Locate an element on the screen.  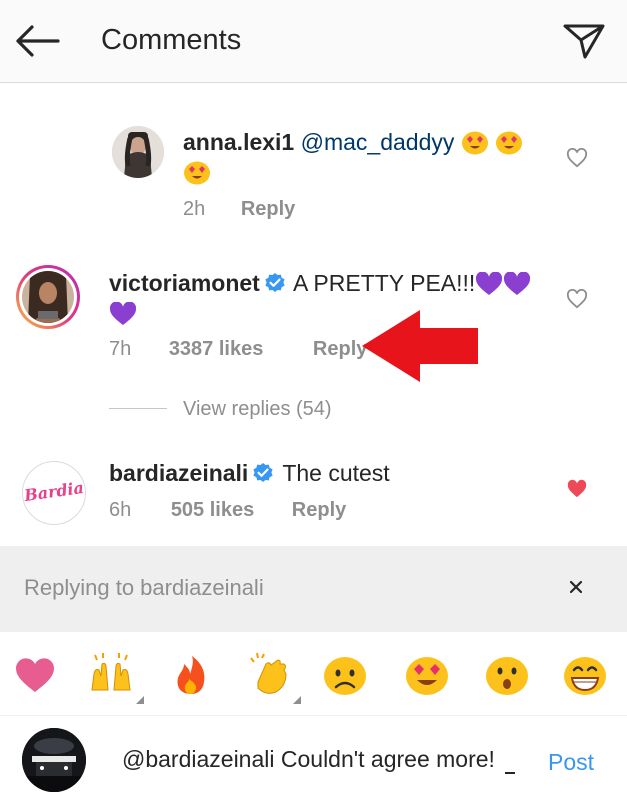
heart-eyes-emoji-button is located at coordinates (427, 675).